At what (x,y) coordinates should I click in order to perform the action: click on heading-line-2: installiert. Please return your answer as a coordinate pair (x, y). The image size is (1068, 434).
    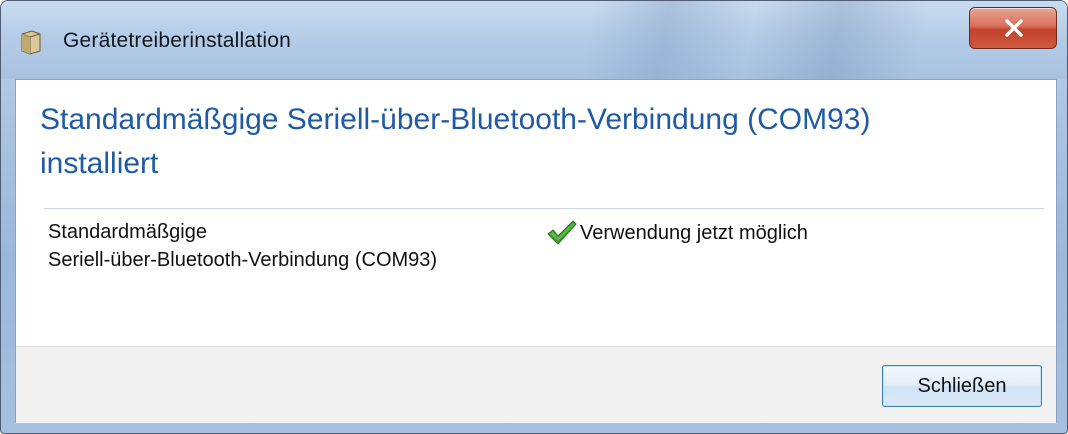
    Looking at the image, I should click on (99, 163).